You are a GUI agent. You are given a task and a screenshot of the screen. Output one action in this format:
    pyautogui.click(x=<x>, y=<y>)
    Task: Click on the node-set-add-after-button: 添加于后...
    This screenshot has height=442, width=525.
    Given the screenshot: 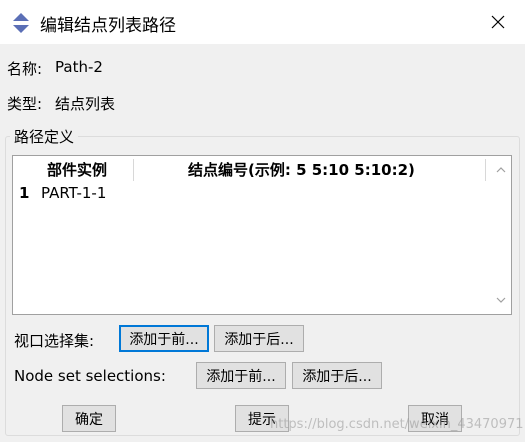 What is the action you would take?
    pyautogui.click(x=337, y=375)
    